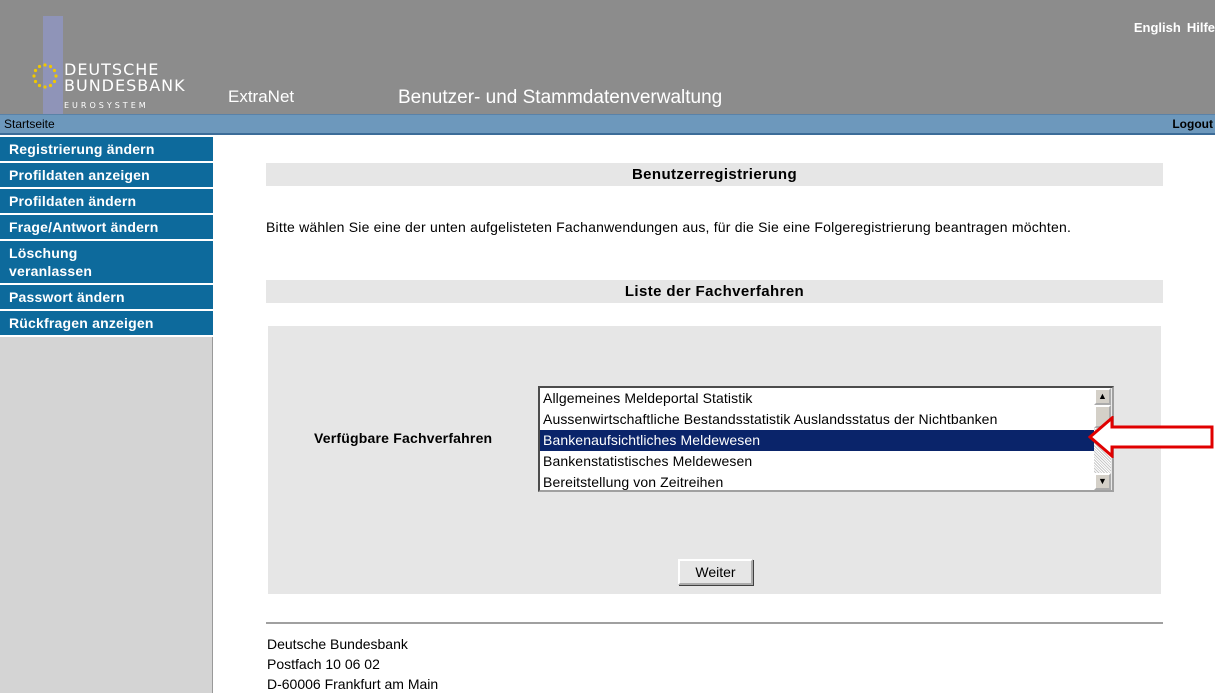 The width and height of the screenshot is (1215, 693). I want to click on sidebar-item-question-answer-change: Frage/Antwort ändern, so click(106, 228).